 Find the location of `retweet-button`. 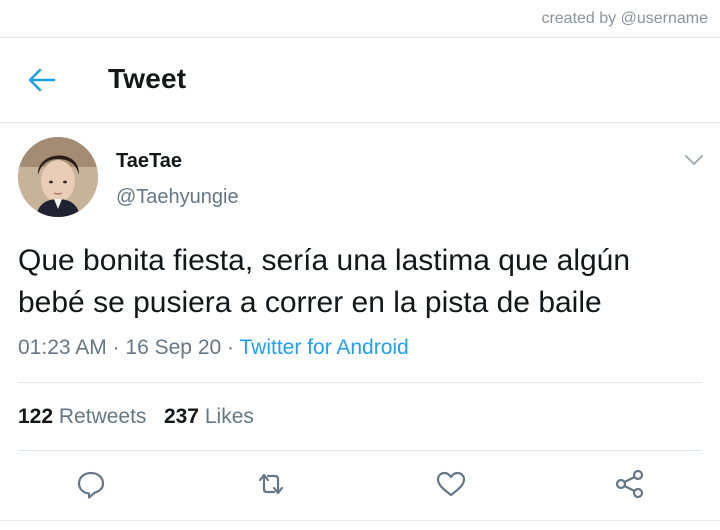

retweet-button is located at coordinates (271, 484).